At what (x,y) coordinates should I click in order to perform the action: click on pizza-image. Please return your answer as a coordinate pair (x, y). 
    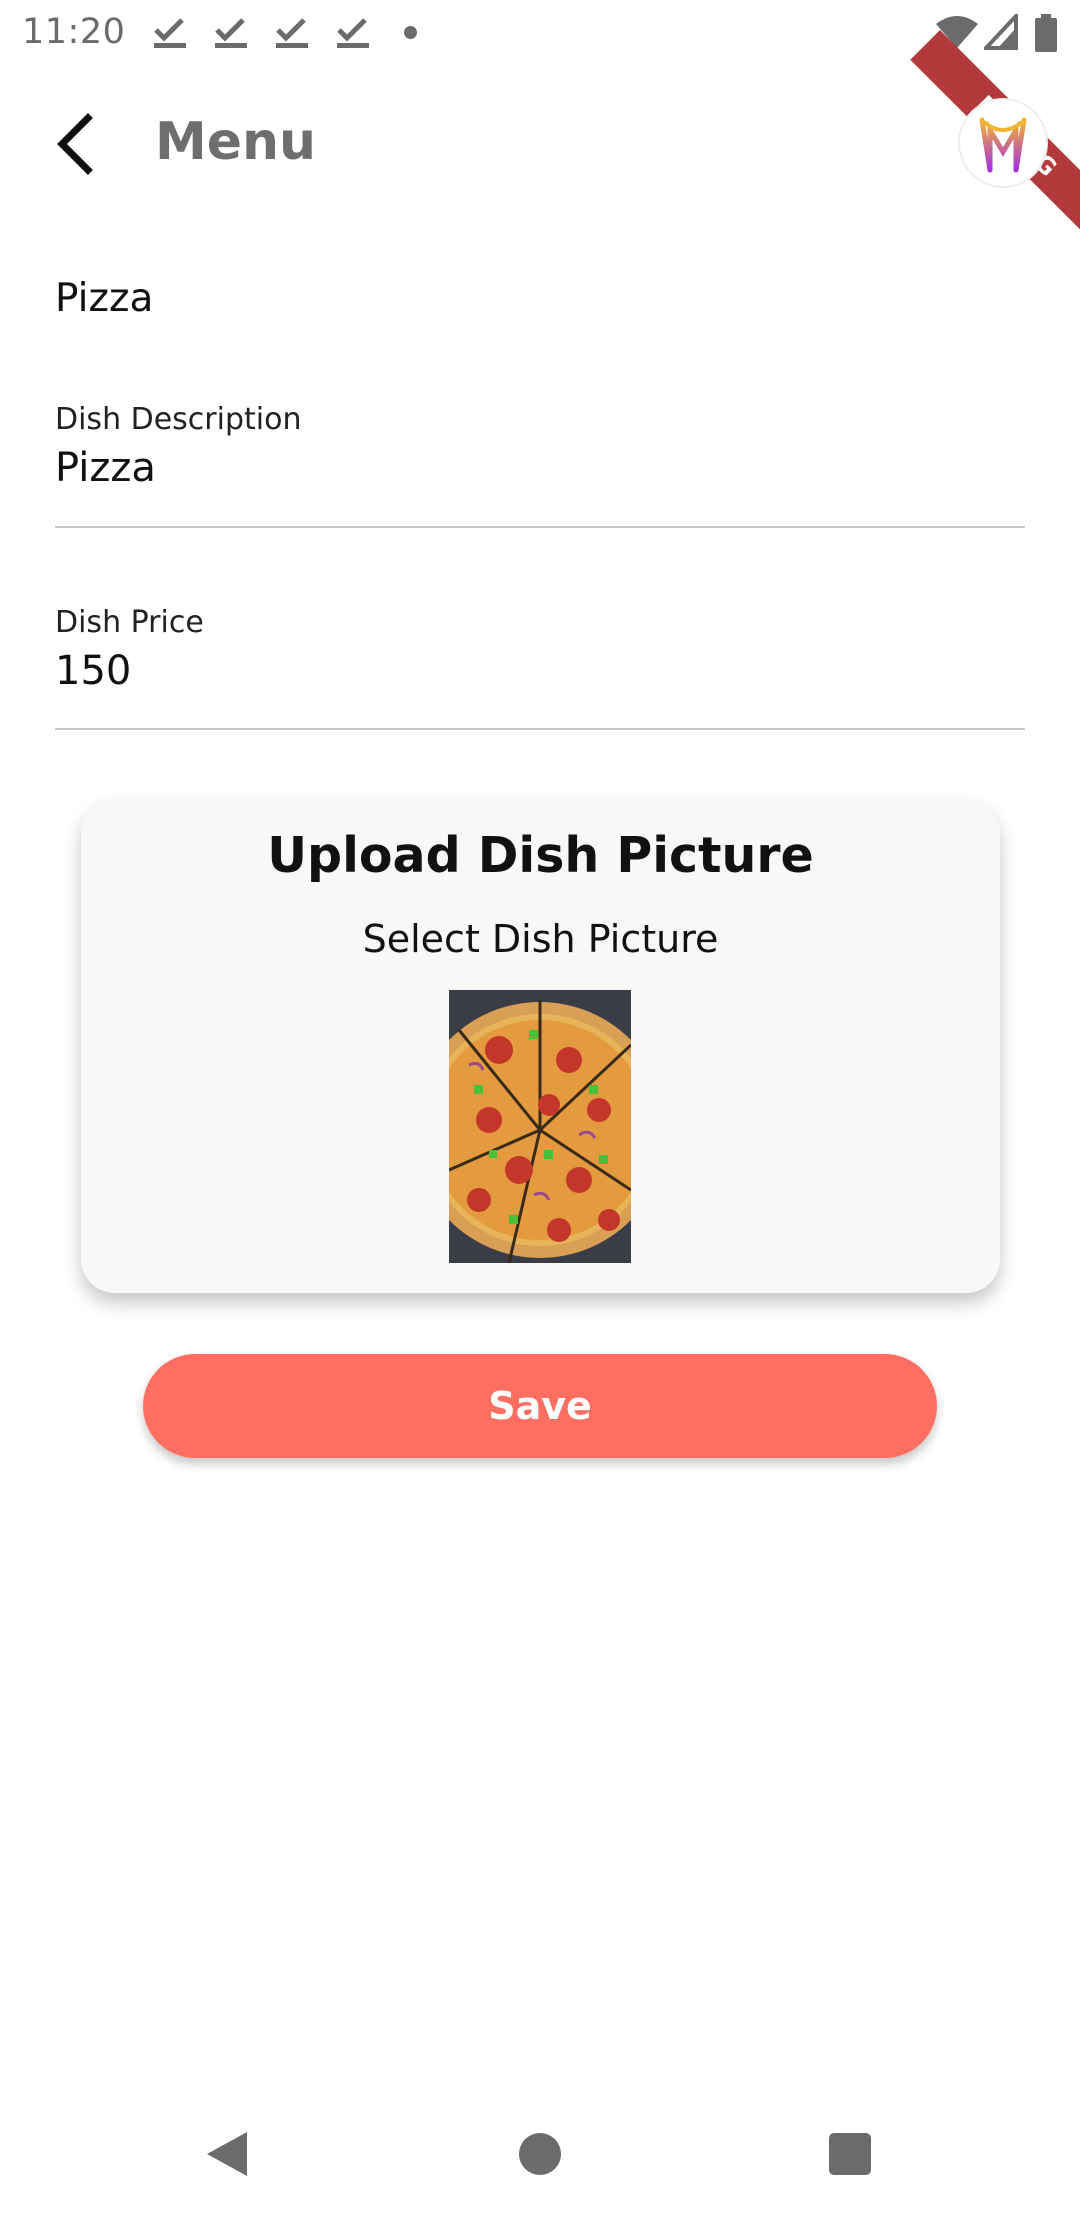
    Looking at the image, I should click on (540, 1126).